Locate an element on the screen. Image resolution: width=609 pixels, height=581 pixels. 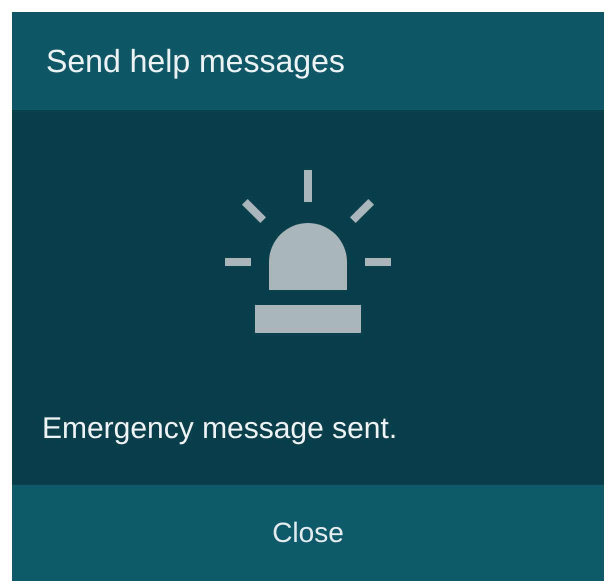
dialog-title: Send help messages is located at coordinates (195, 61).